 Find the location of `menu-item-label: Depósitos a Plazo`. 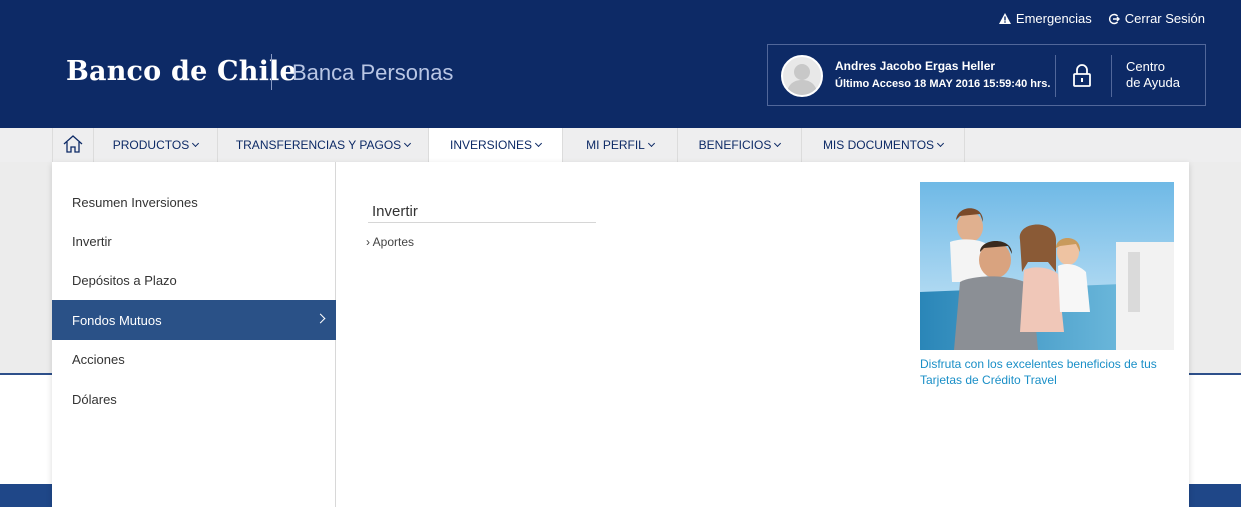

menu-item-label: Depósitos a Plazo is located at coordinates (124, 280).